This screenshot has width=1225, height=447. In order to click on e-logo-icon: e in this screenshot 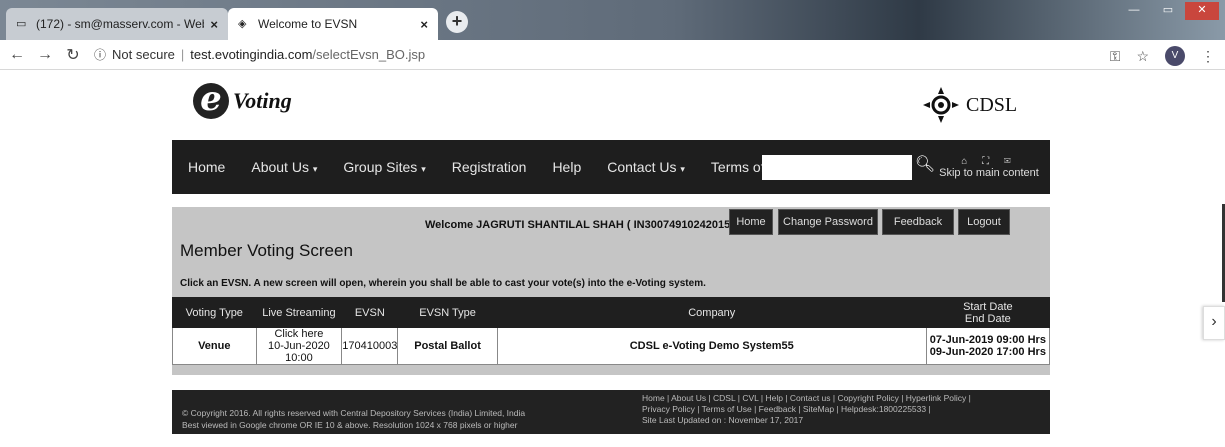, I will do `click(211, 100)`.